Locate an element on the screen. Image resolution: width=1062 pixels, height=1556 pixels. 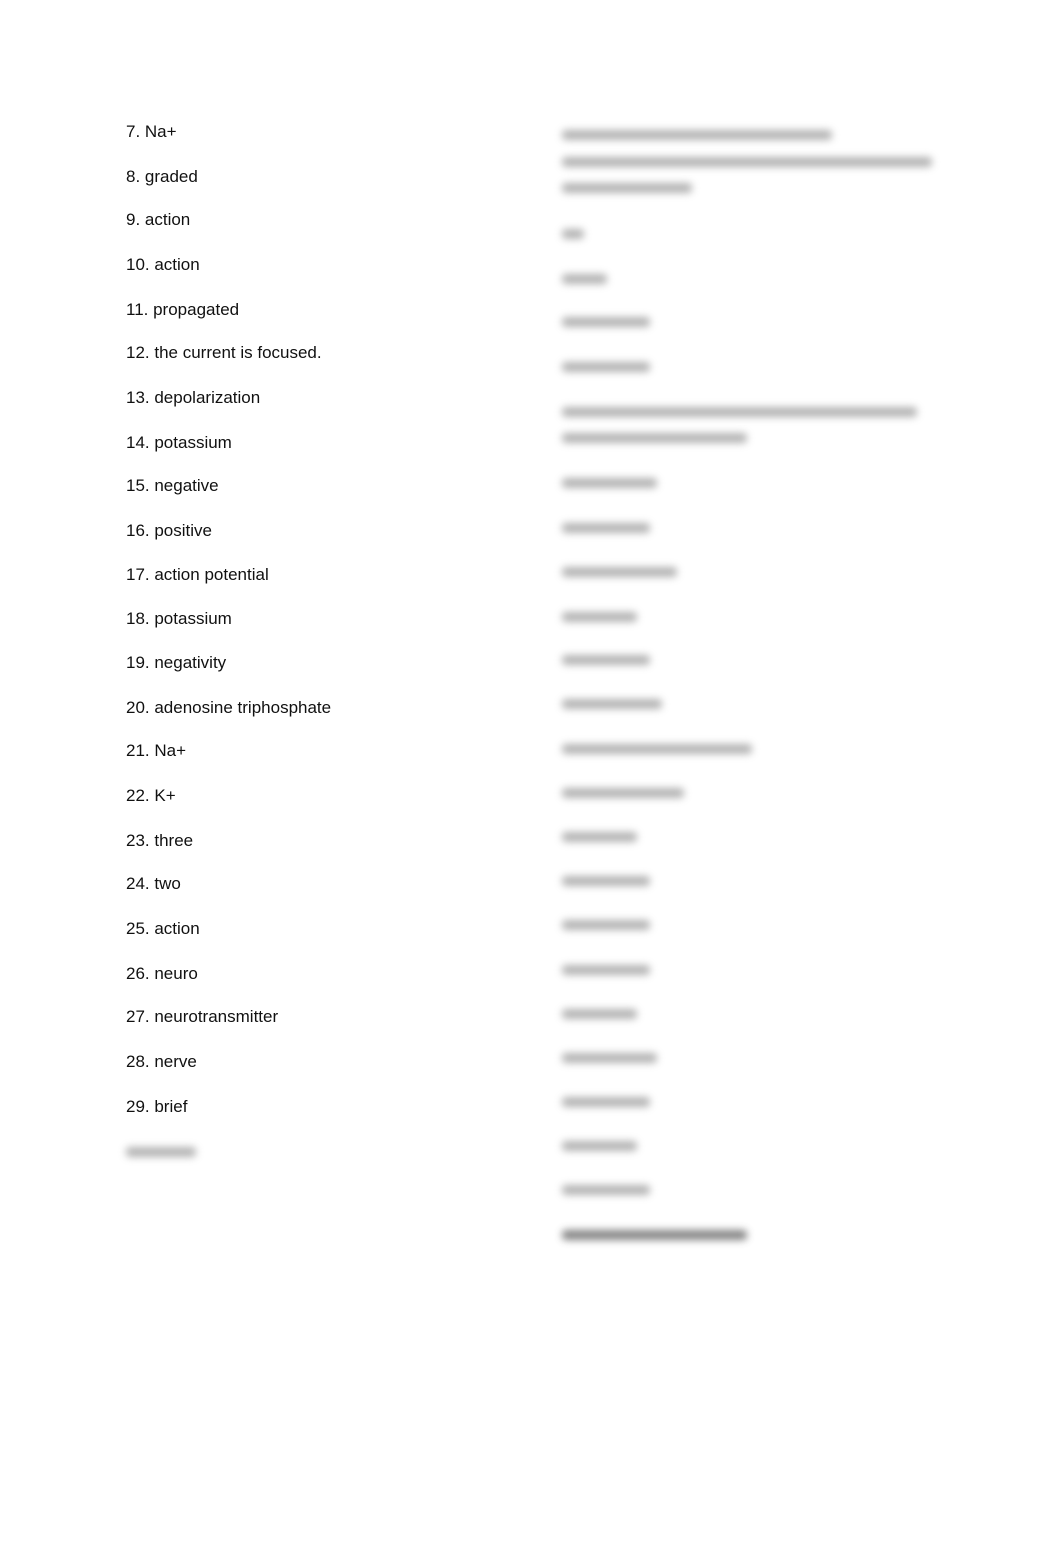
answer-item: 11. propagated is located at coordinates (183, 309).